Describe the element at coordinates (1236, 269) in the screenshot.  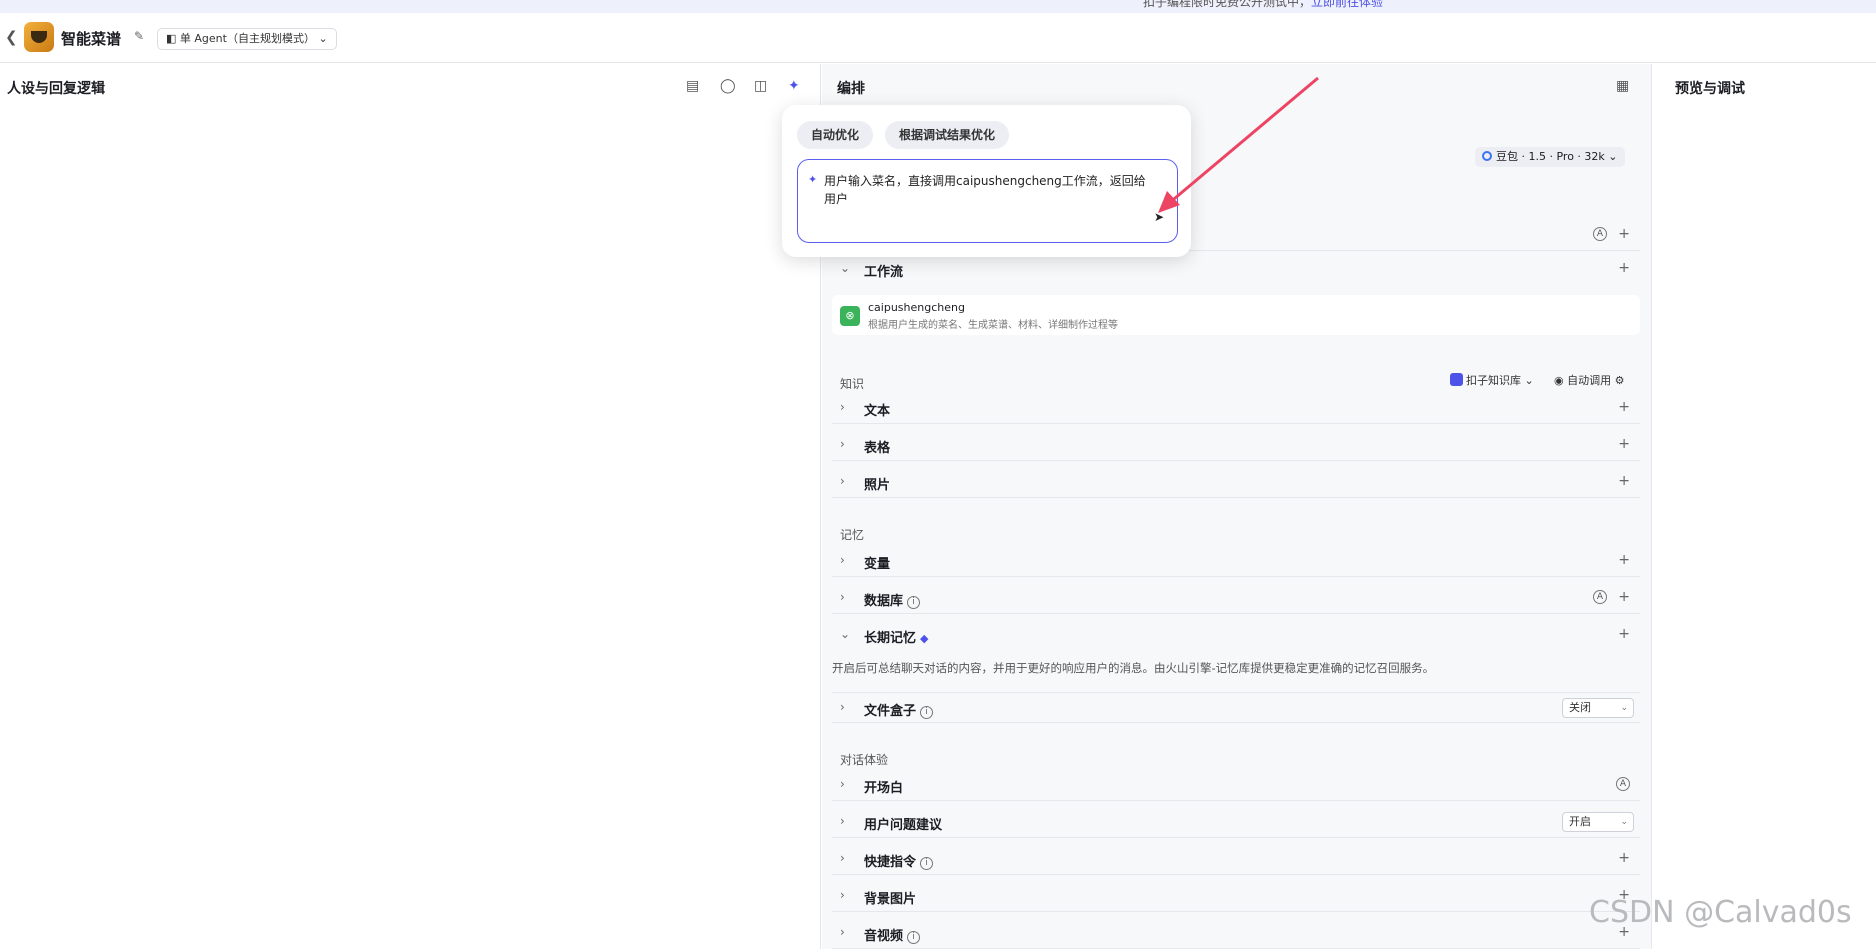
I see `workflow-row: ⌄ 工作流 +` at that location.